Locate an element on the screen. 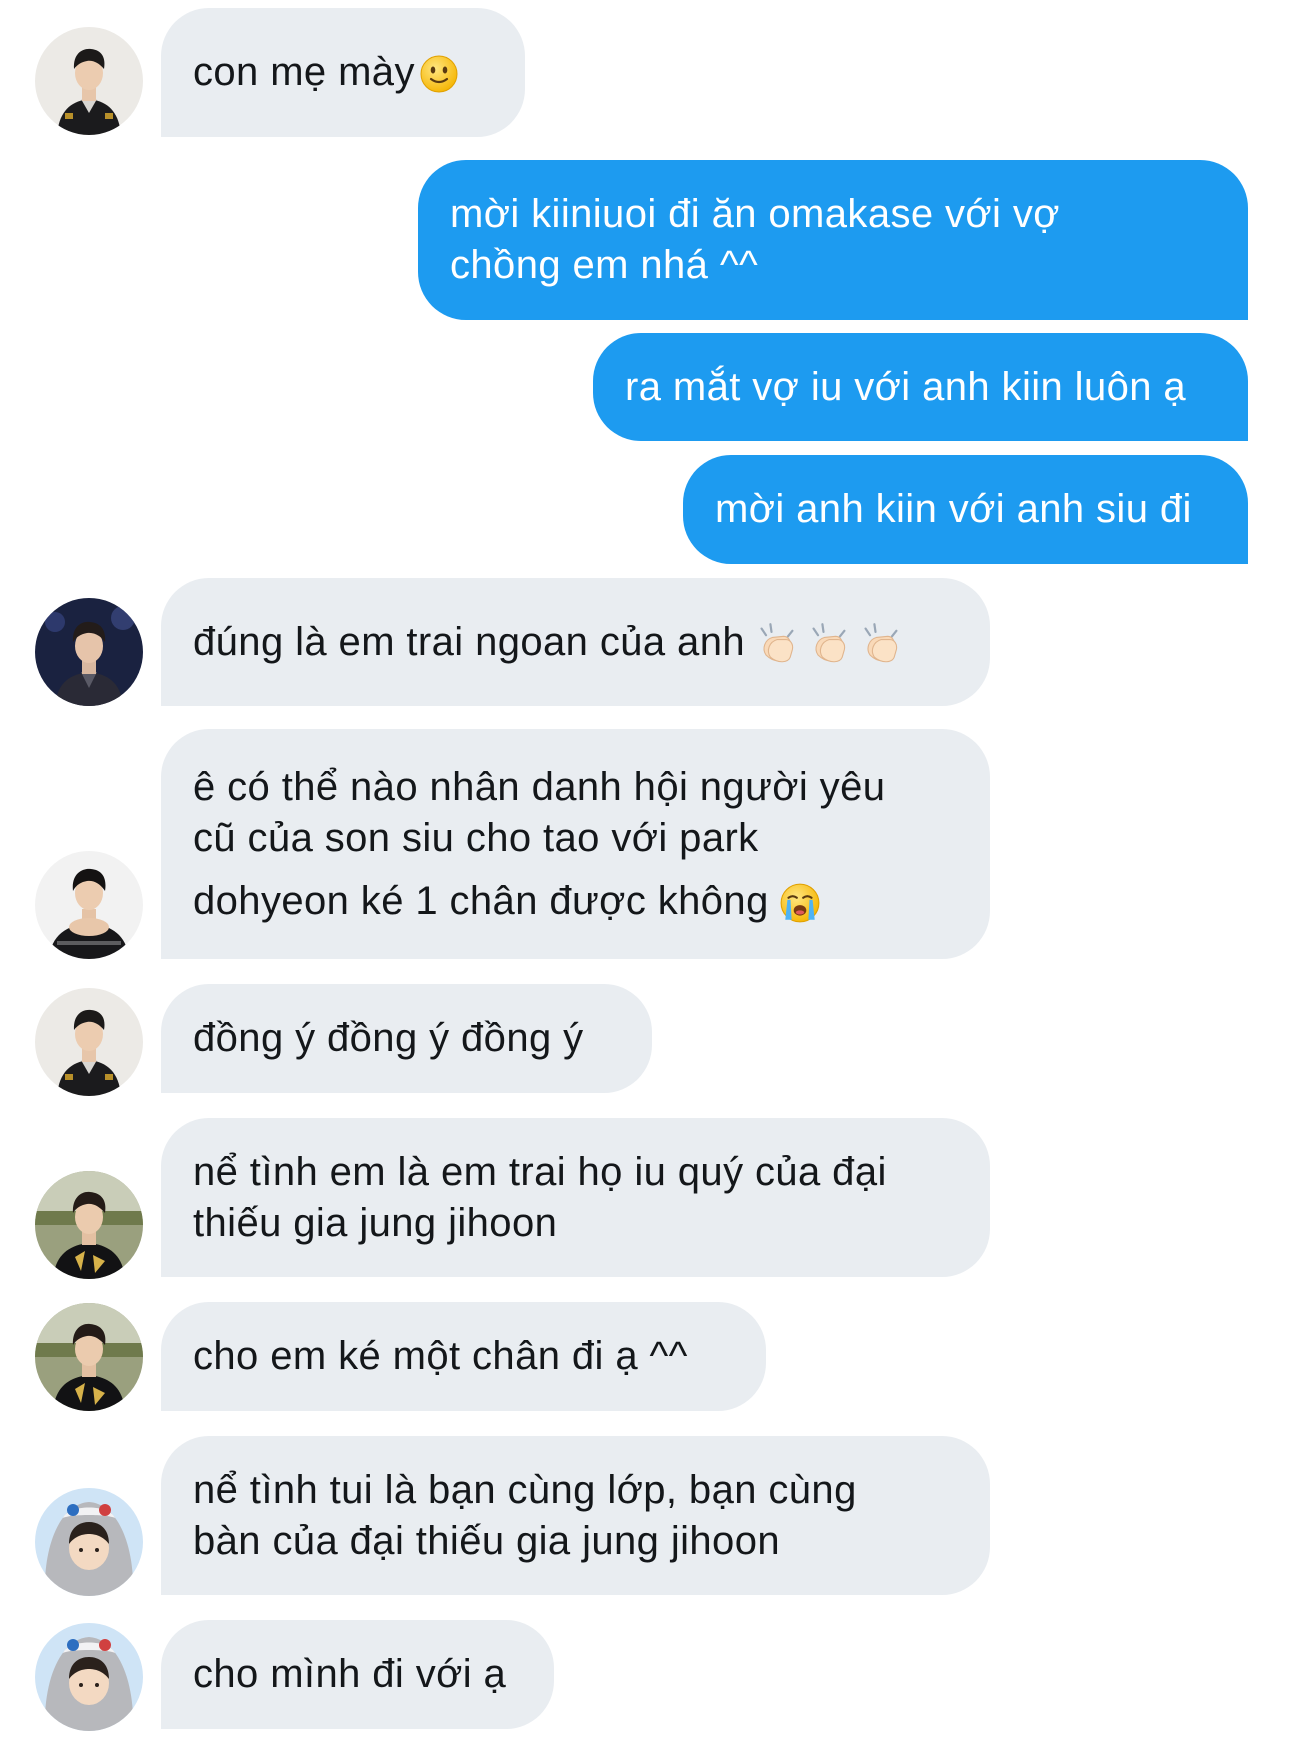 Image resolution: width=1290 pixels, height=1750 pixels. message-text: mời anh kiin với anh siu đi is located at coordinates (953, 509).